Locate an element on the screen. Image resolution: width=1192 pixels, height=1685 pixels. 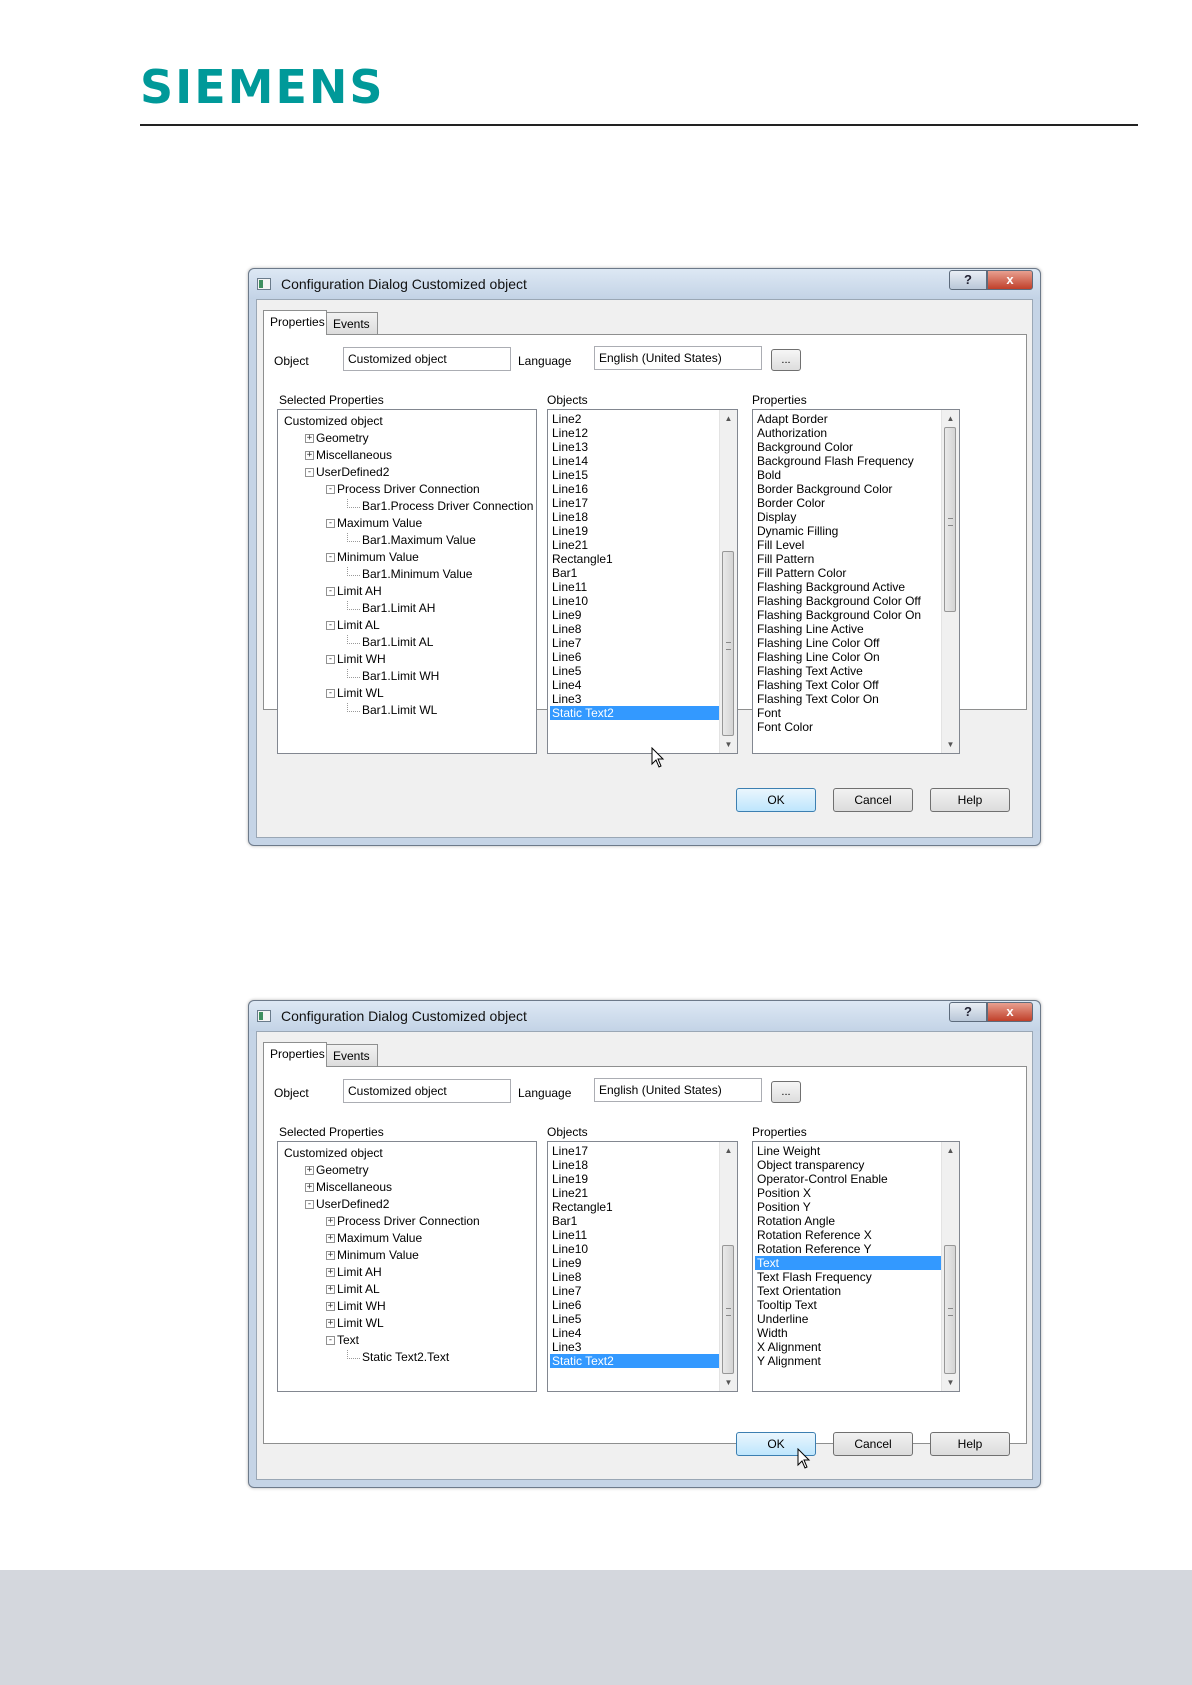
list-item: Rotation Reference X is located at coordinates (849, 1235).